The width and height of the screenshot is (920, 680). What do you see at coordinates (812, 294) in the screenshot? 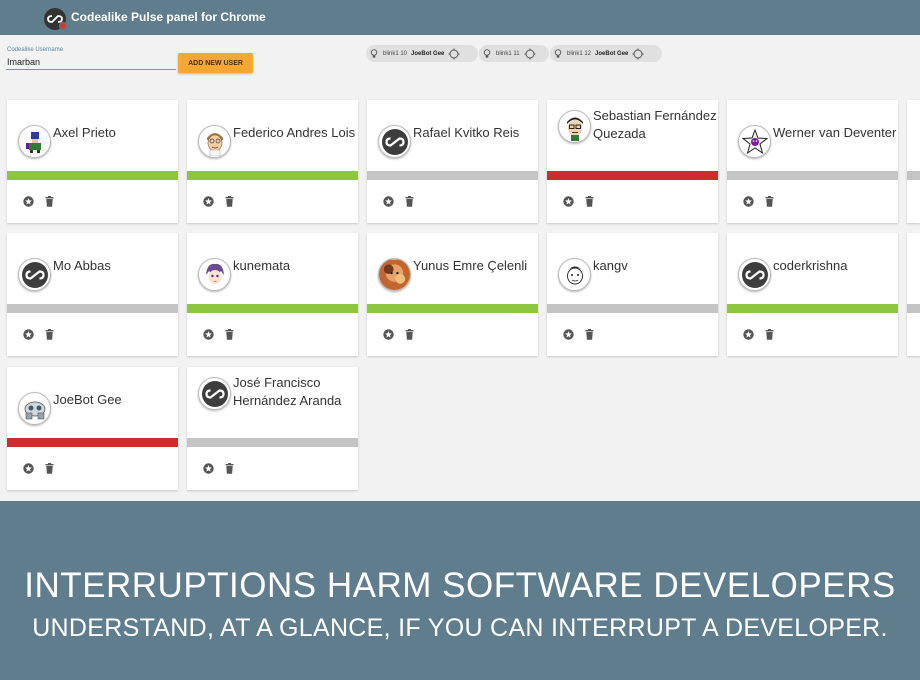
I see `developer-card: coderkrishna` at bounding box center [812, 294].